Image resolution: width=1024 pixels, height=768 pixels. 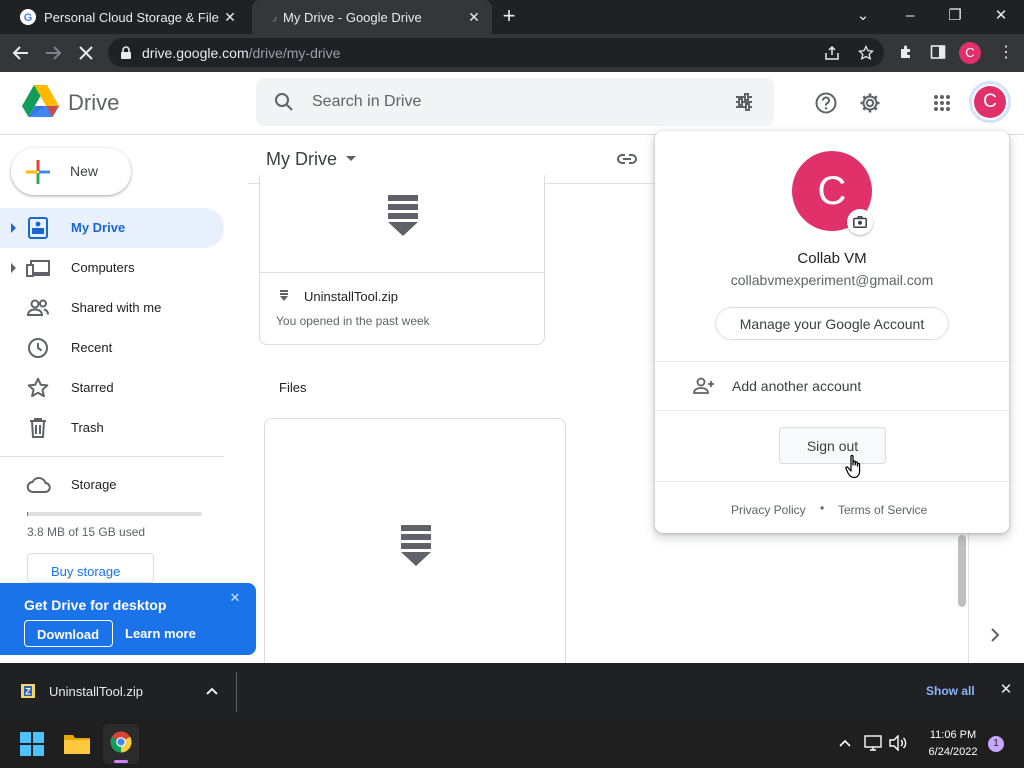 What do you see at coordinates (95, 605) in the screenshot?
I see `promo-title: Get Drive for desktop` at bounding box center [95, 605].